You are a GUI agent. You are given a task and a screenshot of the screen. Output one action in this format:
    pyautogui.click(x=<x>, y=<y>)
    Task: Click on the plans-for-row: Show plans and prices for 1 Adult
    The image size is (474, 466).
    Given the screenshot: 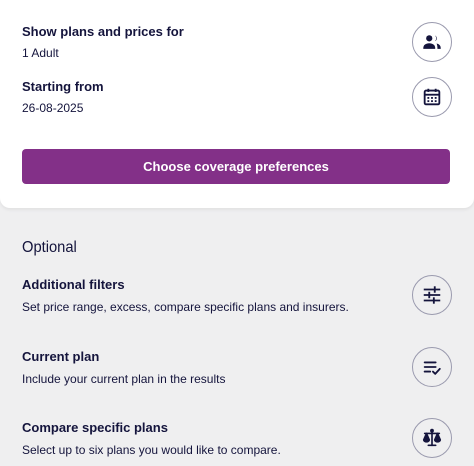 What is the action you would take?
    pyautogui.click(x=237, y=42)
    